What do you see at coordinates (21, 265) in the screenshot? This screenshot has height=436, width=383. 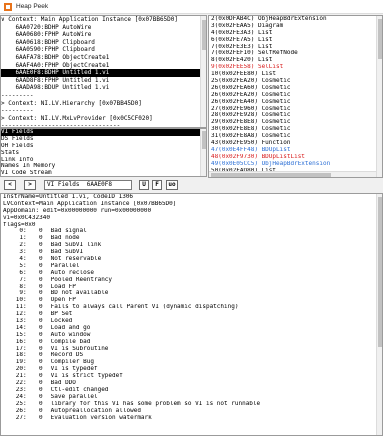 I see `flag-index: 5` at bounding box center [21, 265].